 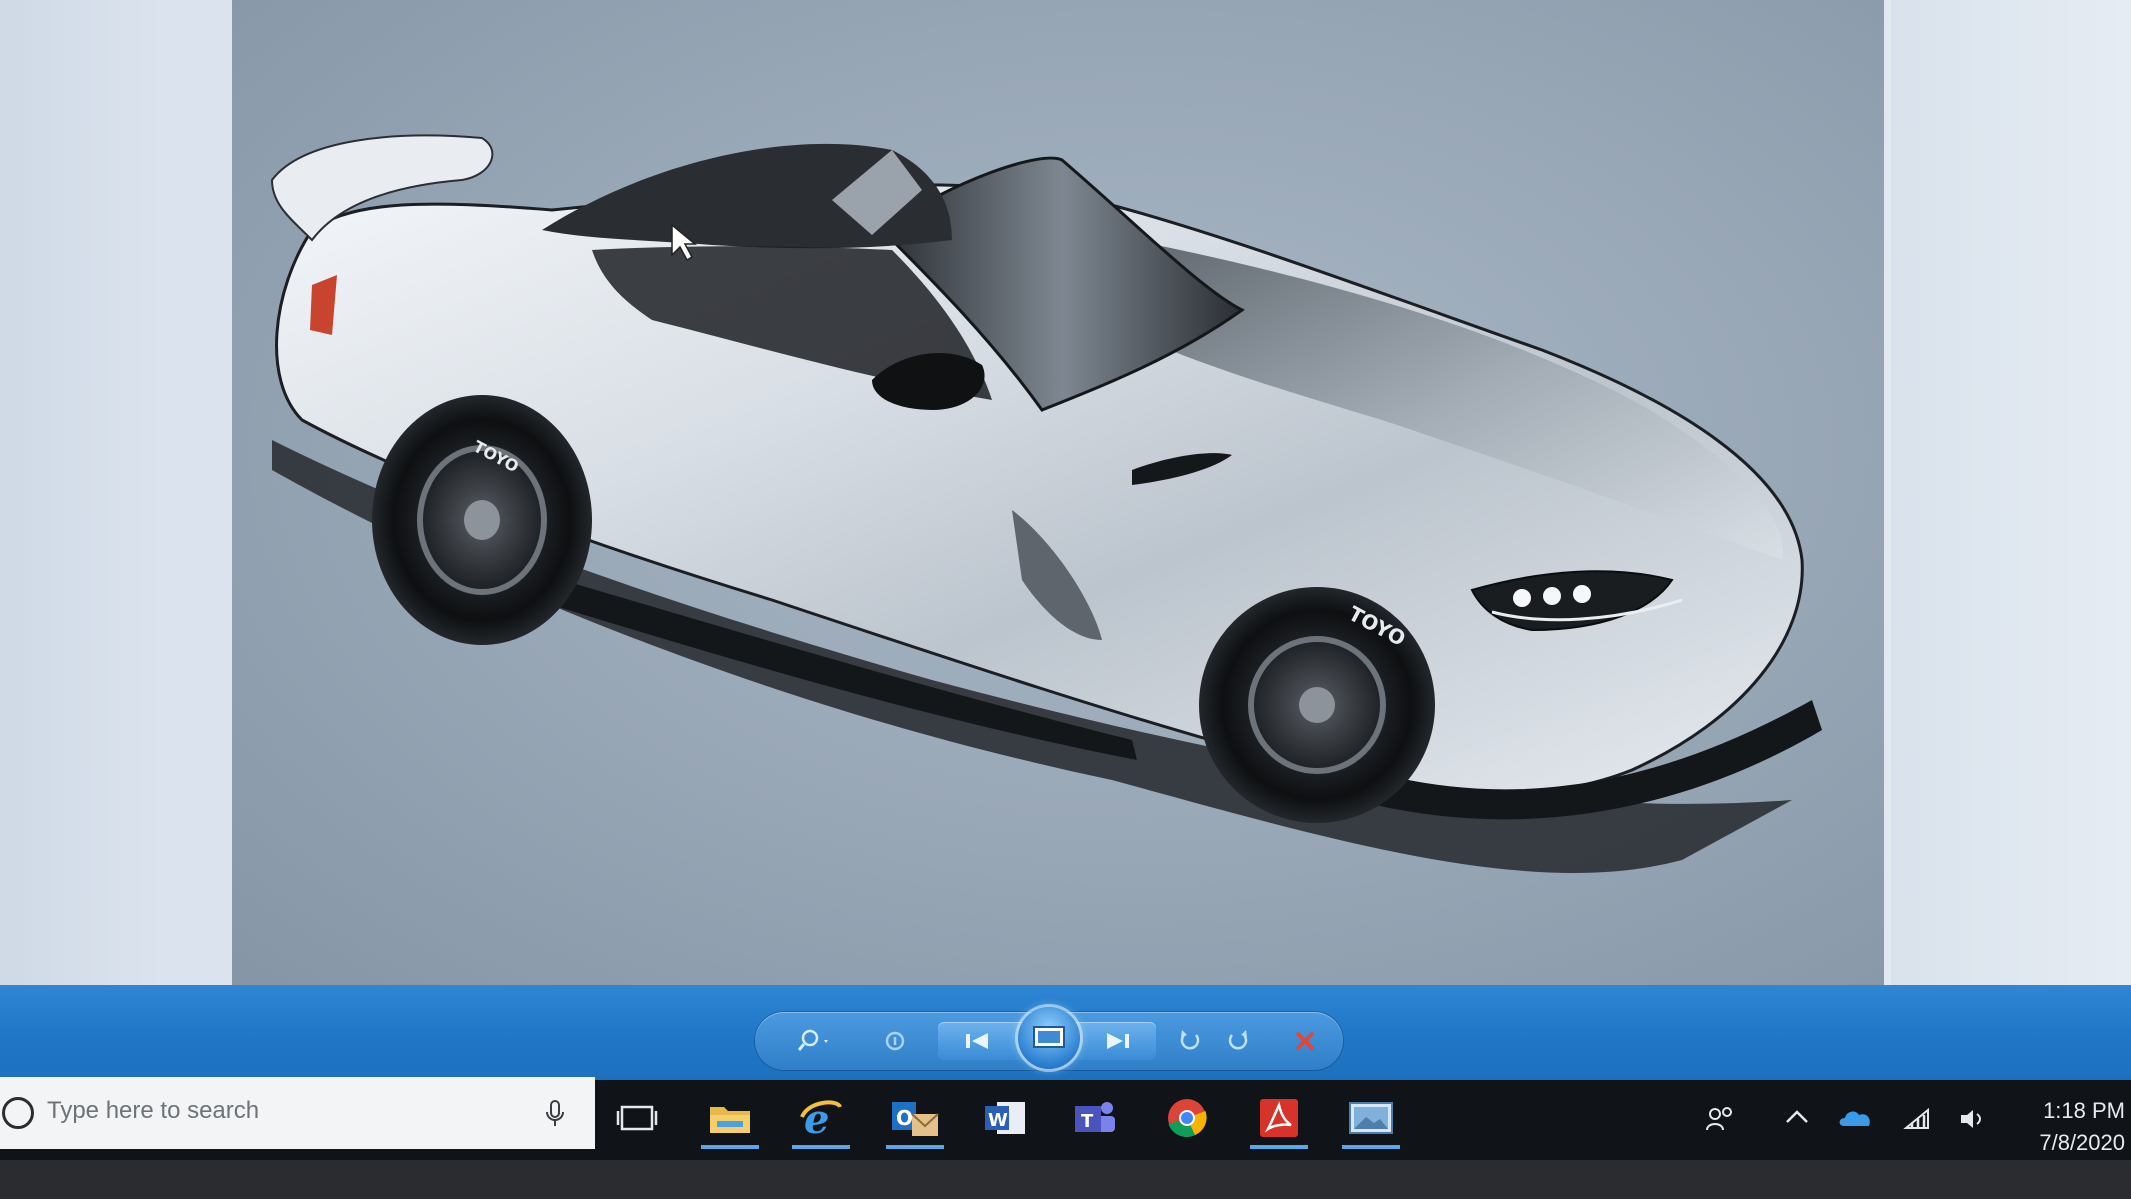 I want to click on front-wheel, so click(x=1317, y=705).